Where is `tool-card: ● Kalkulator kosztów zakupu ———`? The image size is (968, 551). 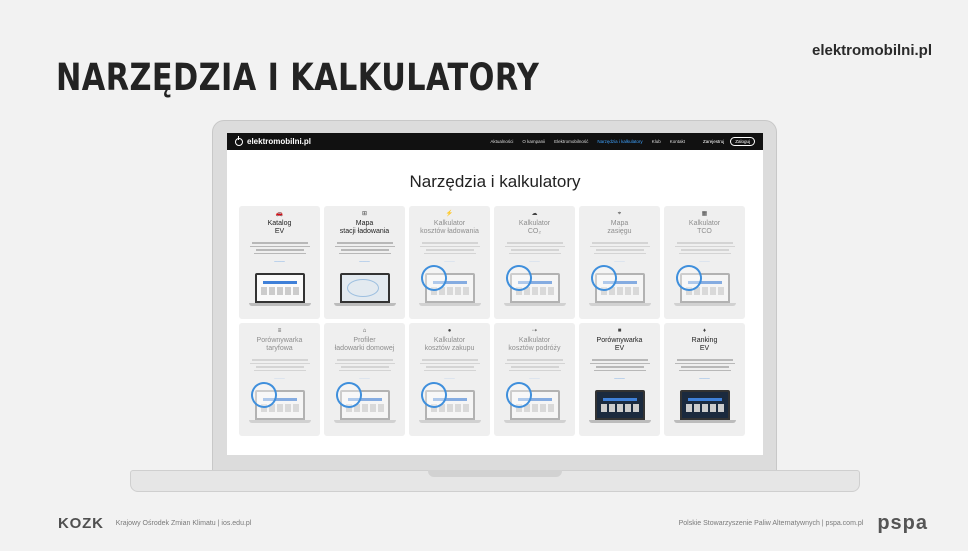
tool-card: ● Kalkulator kosztów zakupu ——— is located at coordinates (449, 379).